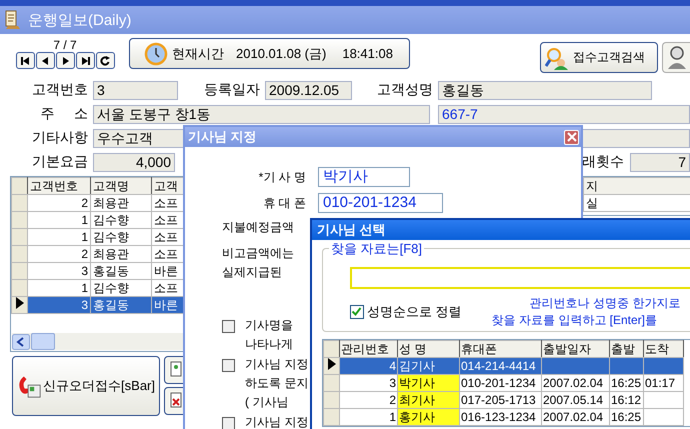 This screenshot has width=690, height=429. What do you see at coordinates (232, 90) in the screenshot?
I see `field-label: 등록일자` at bounding box center [232, 90].